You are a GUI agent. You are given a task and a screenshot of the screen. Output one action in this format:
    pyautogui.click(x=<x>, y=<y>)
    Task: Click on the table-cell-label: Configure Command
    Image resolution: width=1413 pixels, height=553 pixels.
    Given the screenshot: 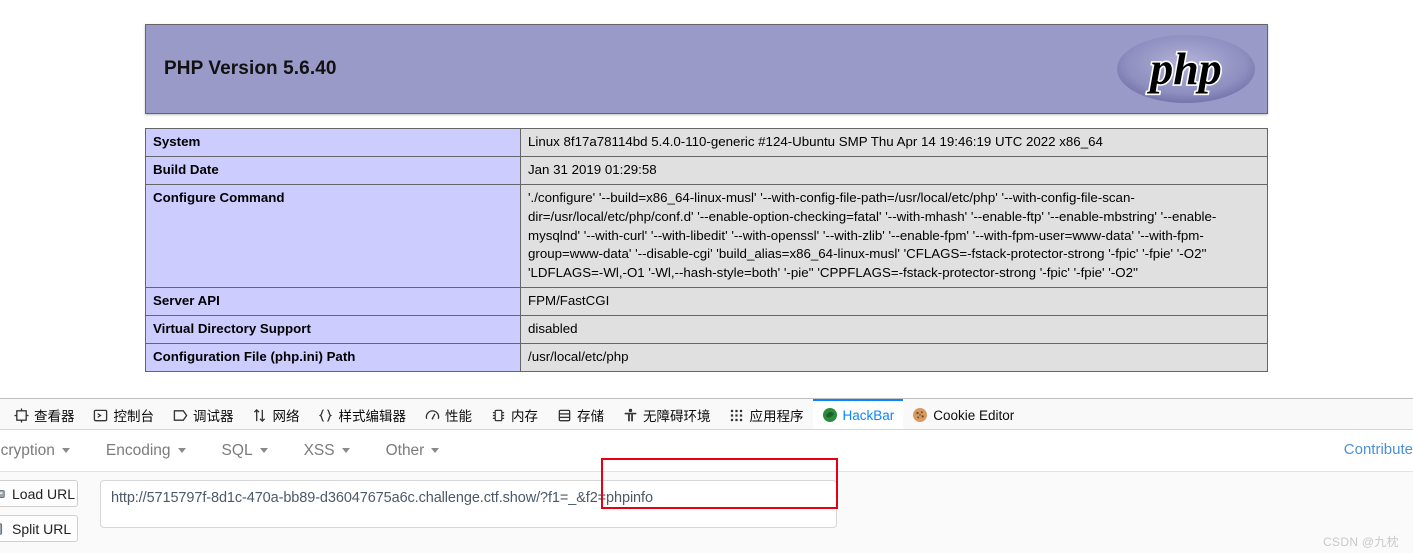 What is the action you would take?
    pyautogui.click(x=333, y=236)
    